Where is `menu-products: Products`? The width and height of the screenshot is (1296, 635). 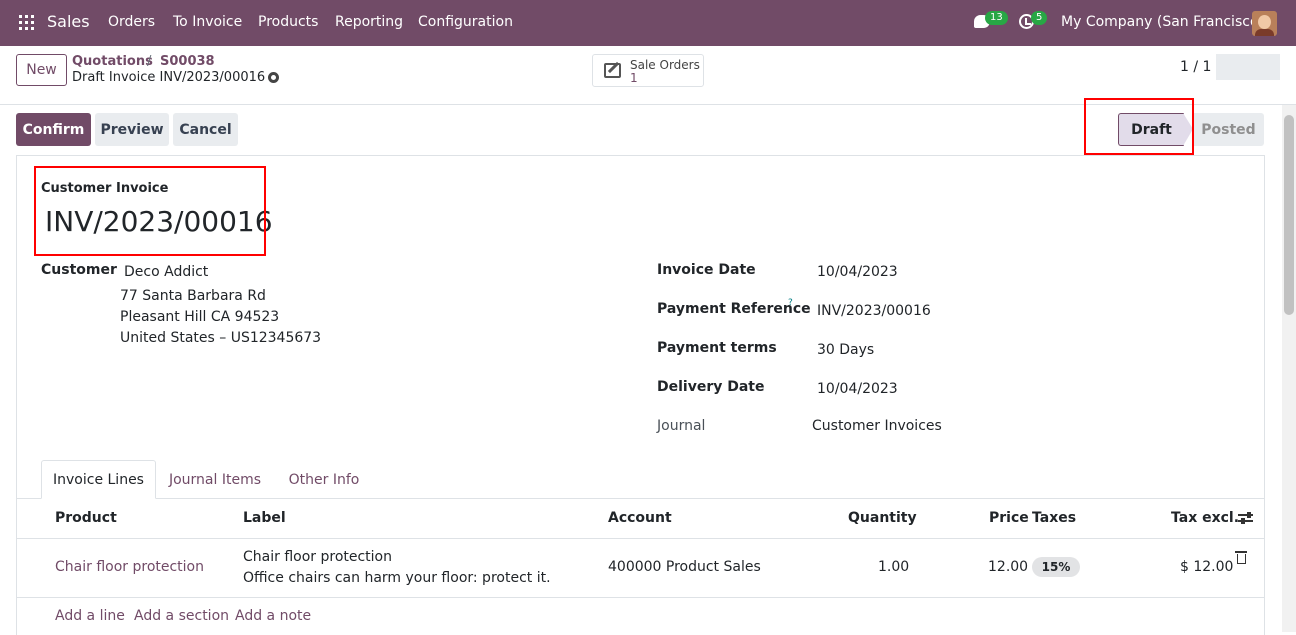
menu-products: Products is located at coordinates (288, 22).